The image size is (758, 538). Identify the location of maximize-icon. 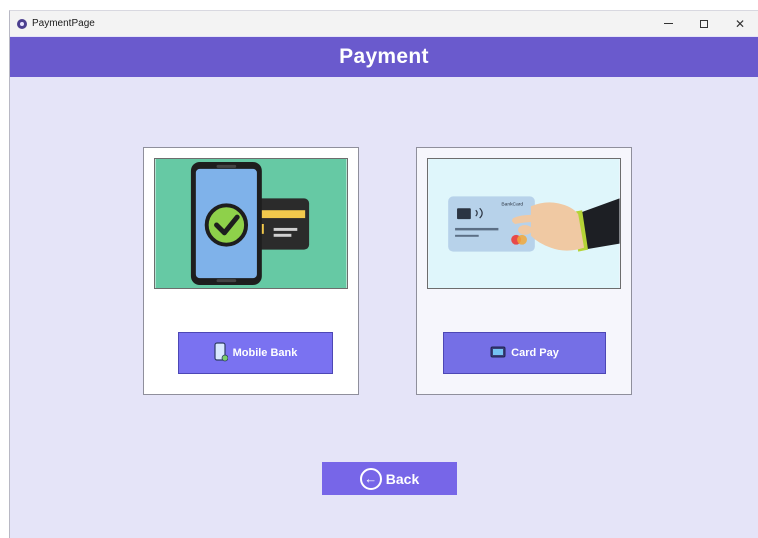
(704, 23).